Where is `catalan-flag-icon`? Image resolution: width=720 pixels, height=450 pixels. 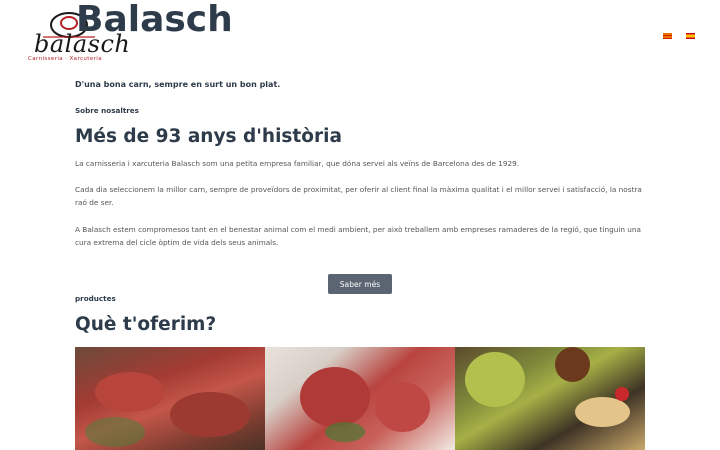 catalan-flag-icon is located at coordinates (667, 36).